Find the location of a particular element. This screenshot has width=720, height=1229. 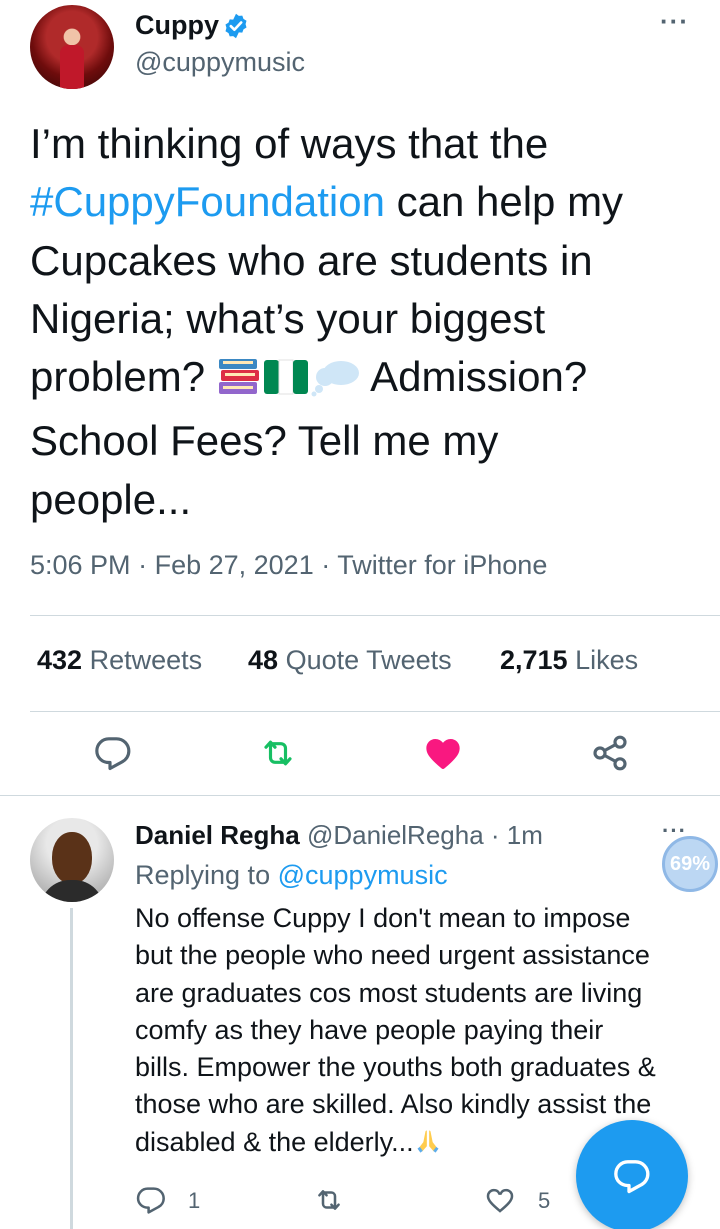

thought-balloon-emoji-icon is located at coordinates (336, 383).